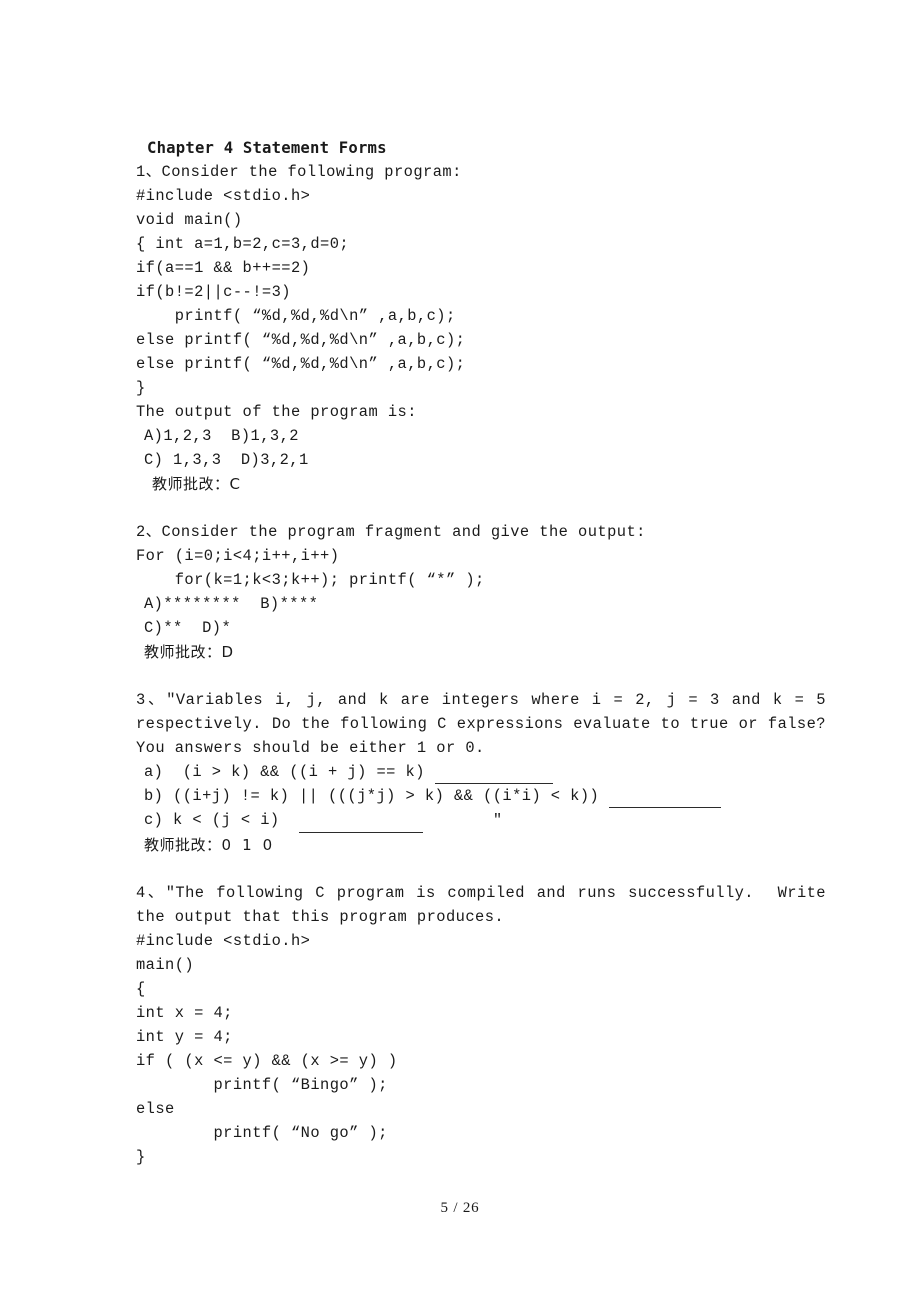 Image resolution: width=920 pixels, height=1302 pixels. What do you see at coordinates (262, 1085) in the screenshot?
I see `question-4-code-line: printf( “Bingo” );` at bounding box center [262, 1085].